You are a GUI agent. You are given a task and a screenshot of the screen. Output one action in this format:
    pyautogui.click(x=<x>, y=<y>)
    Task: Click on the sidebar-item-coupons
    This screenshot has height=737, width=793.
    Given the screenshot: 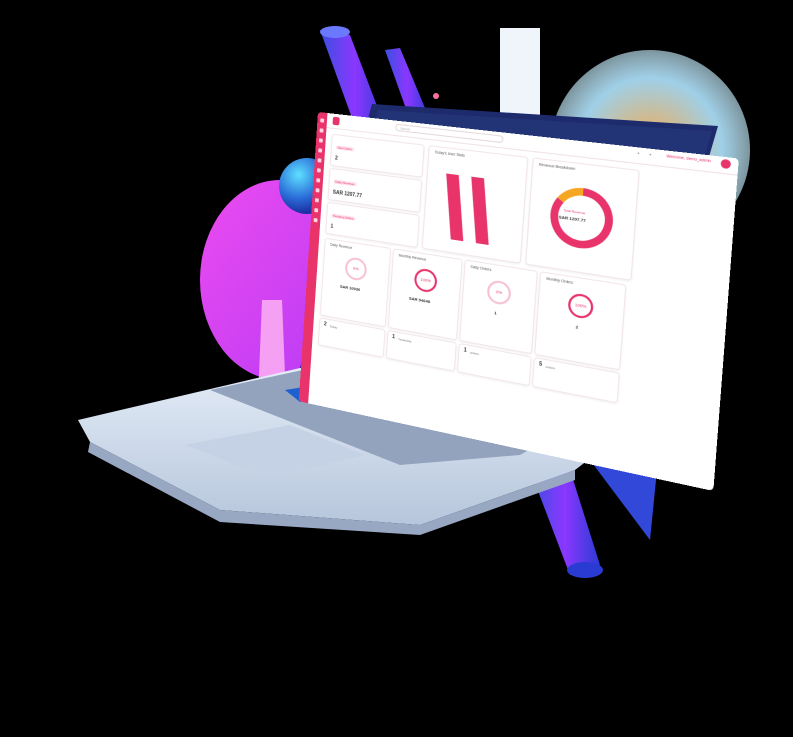 What is the action you would take?
    pyautogui.click(x=318, y=180)
    